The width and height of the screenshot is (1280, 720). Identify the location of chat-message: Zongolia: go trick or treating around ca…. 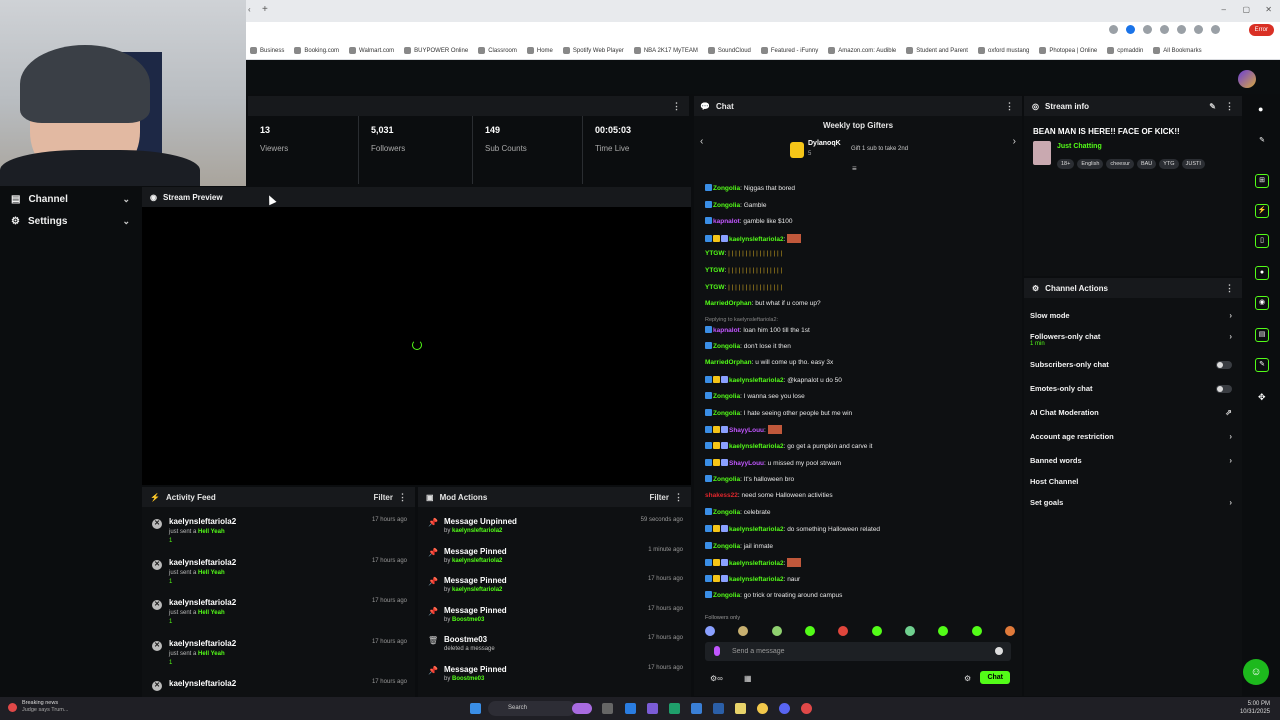
(860, 595).